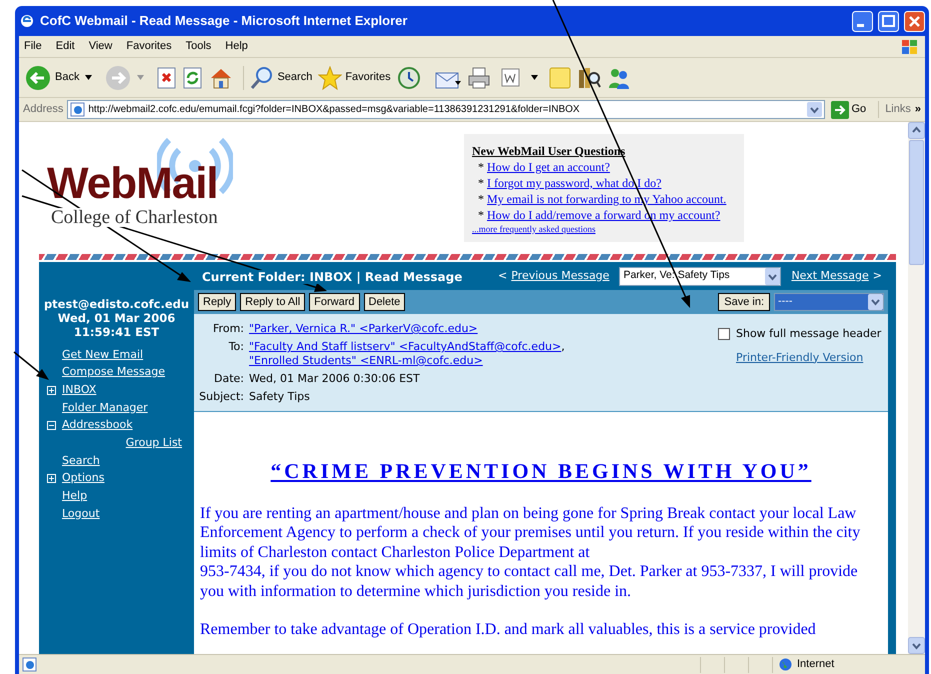  What do you see at coordinates (894, 109) in the screenshot?
I see `links-button: Links` at bounding box center [894, 109].